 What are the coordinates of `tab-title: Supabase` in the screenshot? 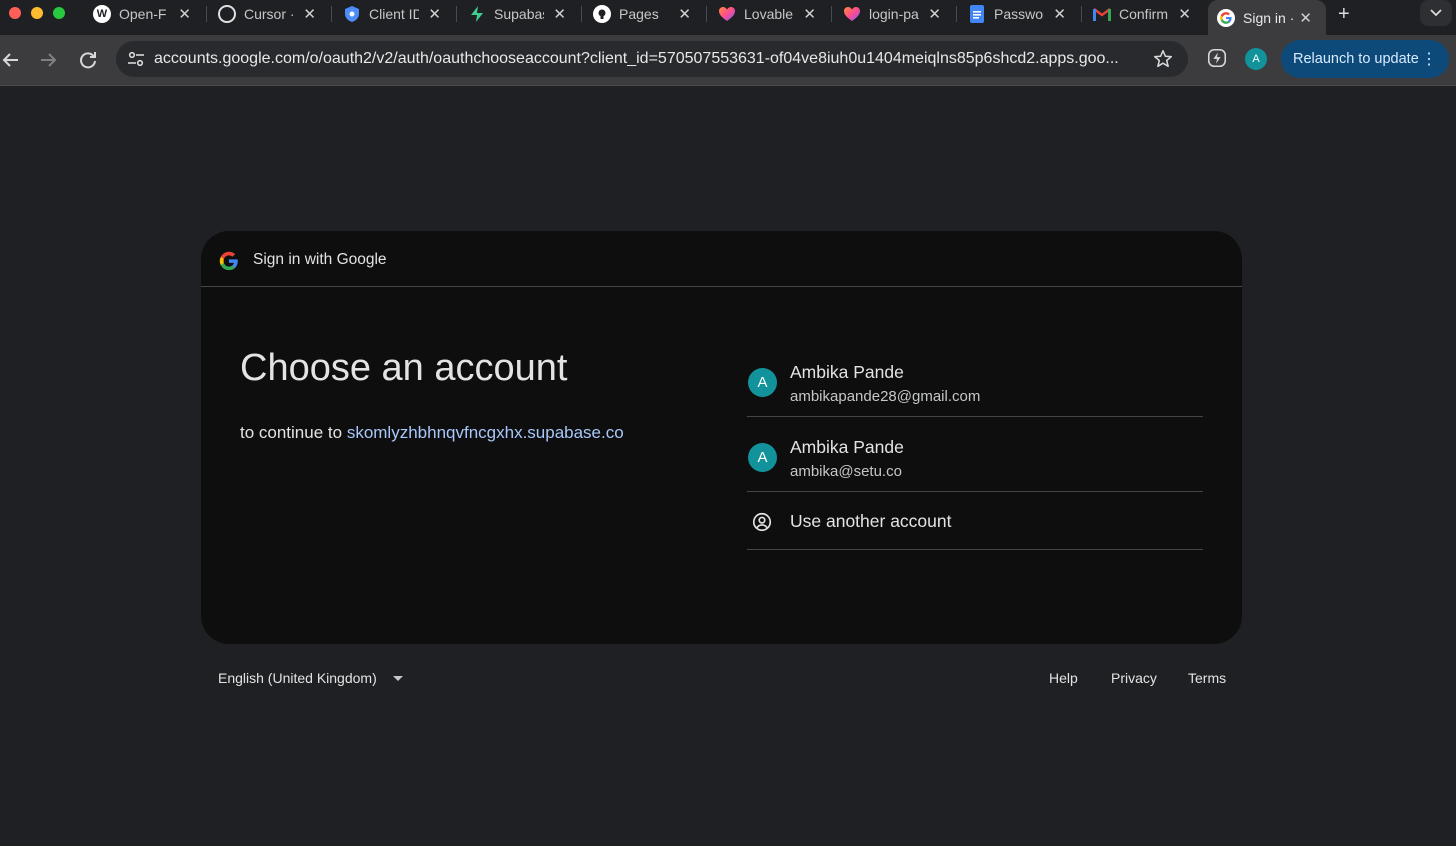 It's located at (519, 13).